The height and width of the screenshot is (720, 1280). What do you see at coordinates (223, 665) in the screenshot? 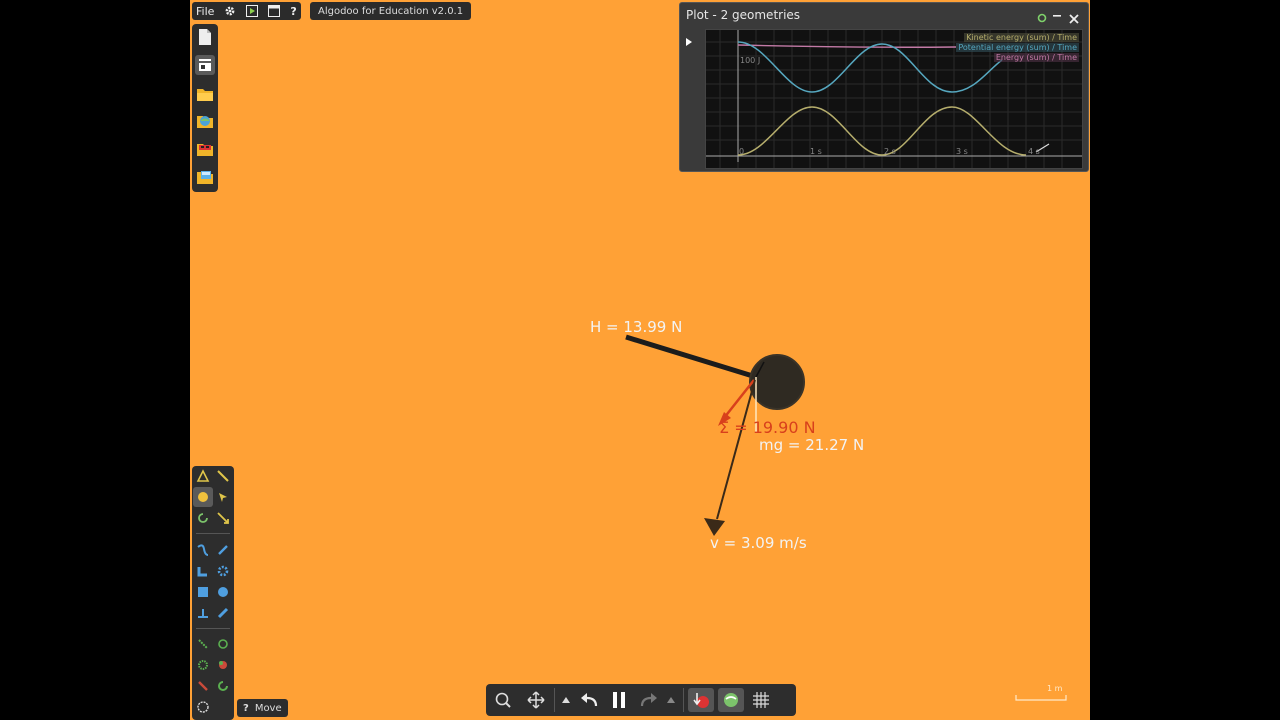
I see `laser-tool-icon` at bounding box center [223, 665].